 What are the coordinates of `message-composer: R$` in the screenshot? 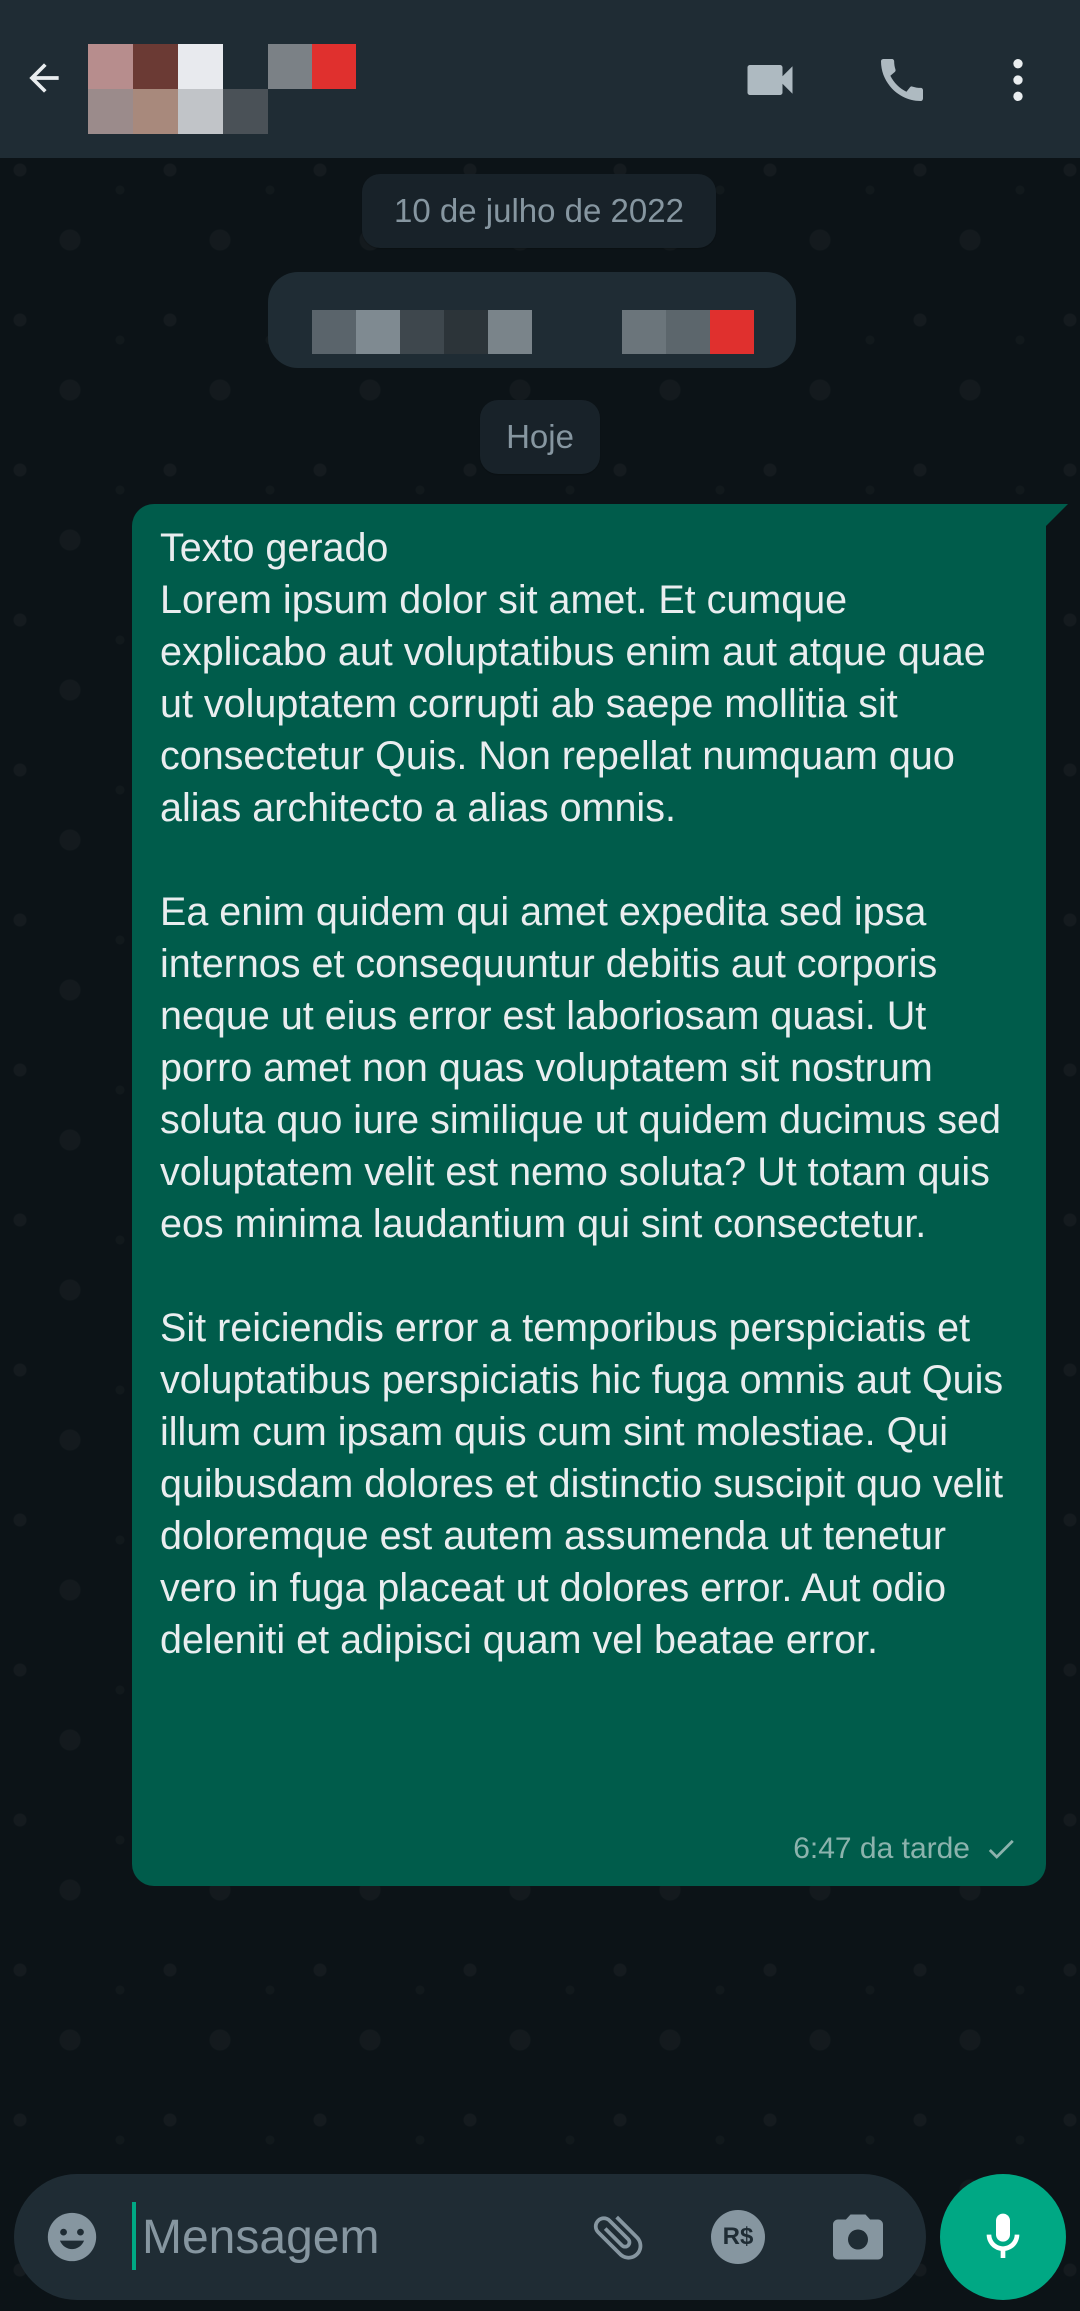 It's located at (470, 2237).